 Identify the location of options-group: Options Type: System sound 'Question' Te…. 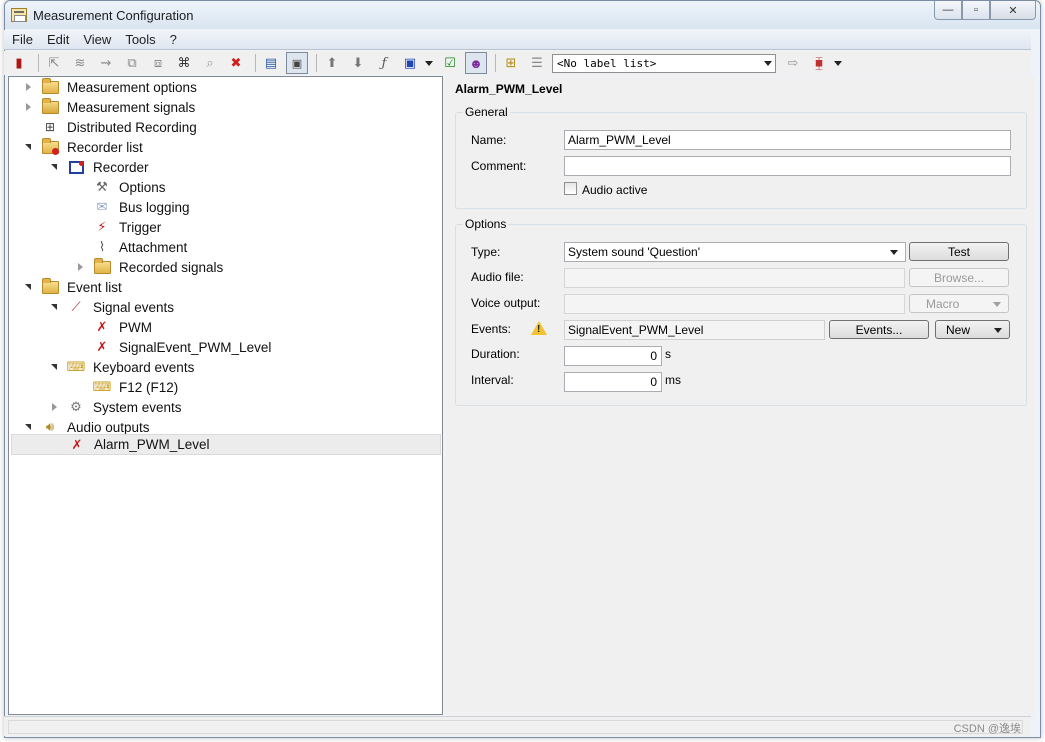
(741, 311).